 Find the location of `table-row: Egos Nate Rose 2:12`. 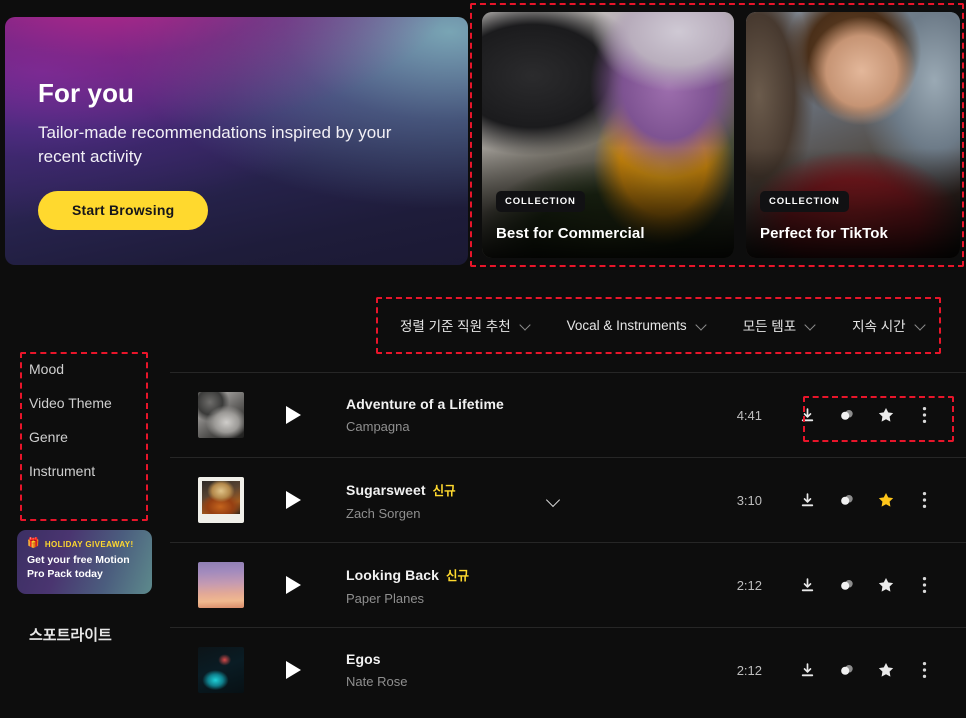

table-row: Egos Nate Rose 2:12 is located at coordinates (568, 669).